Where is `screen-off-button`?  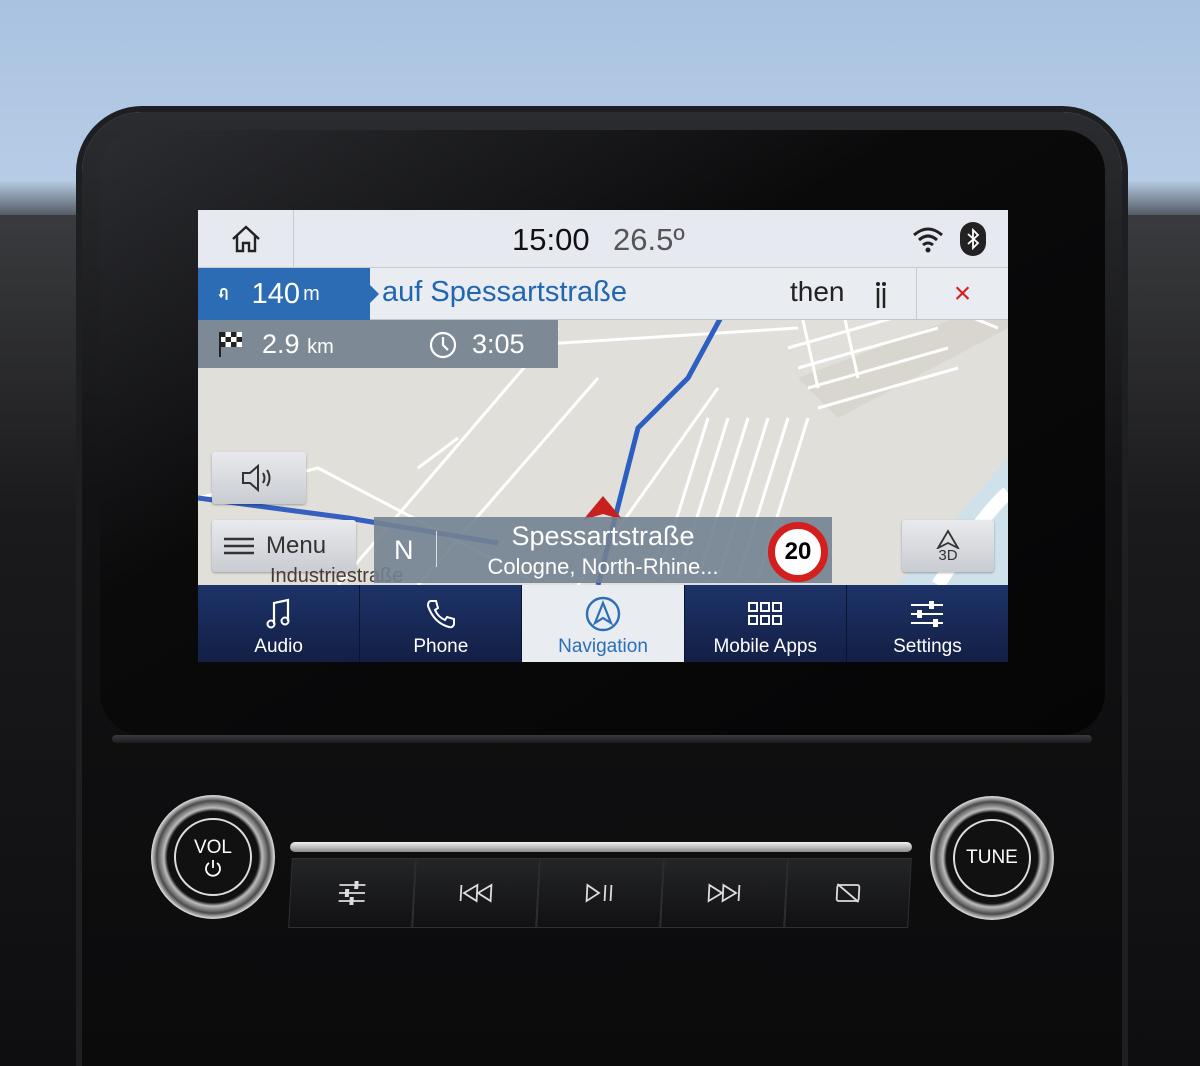 screen-off-button is located at coordinates (848, 893).